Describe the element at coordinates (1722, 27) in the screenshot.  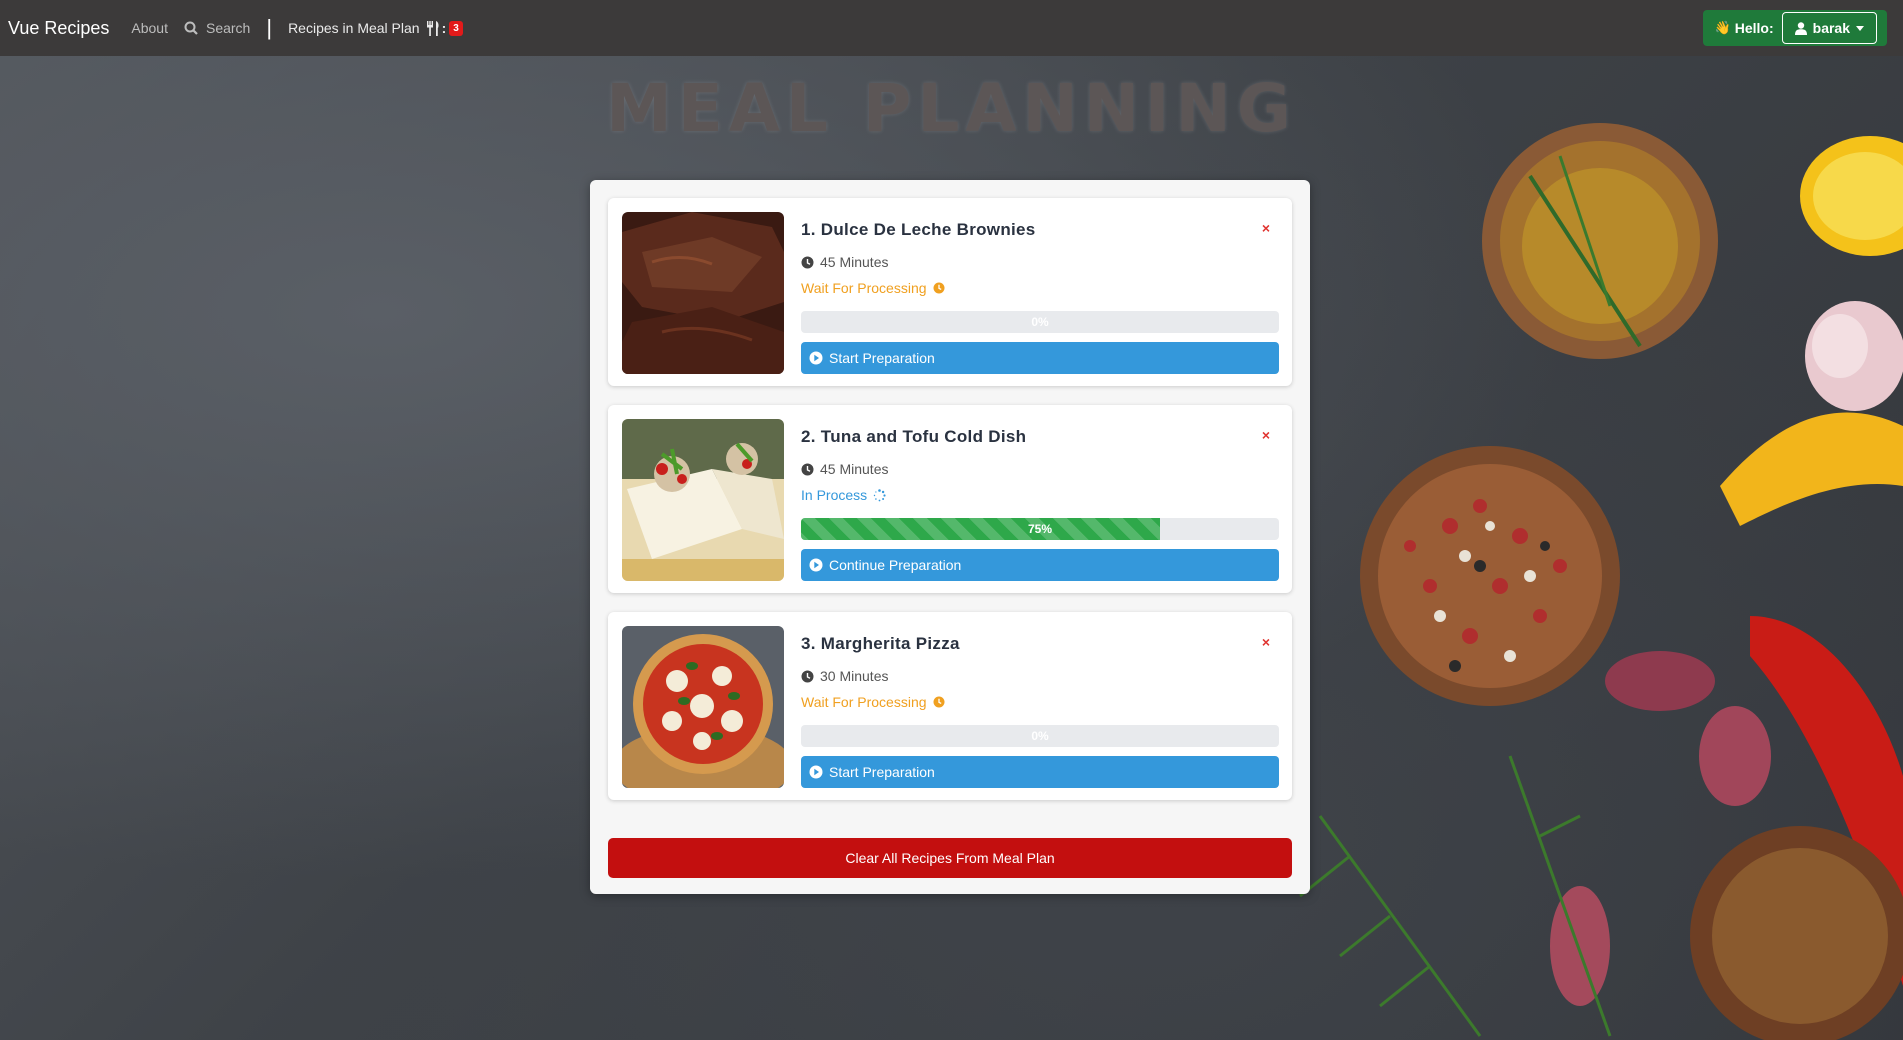
I see `waving-hand-icon: 👋` at that location.